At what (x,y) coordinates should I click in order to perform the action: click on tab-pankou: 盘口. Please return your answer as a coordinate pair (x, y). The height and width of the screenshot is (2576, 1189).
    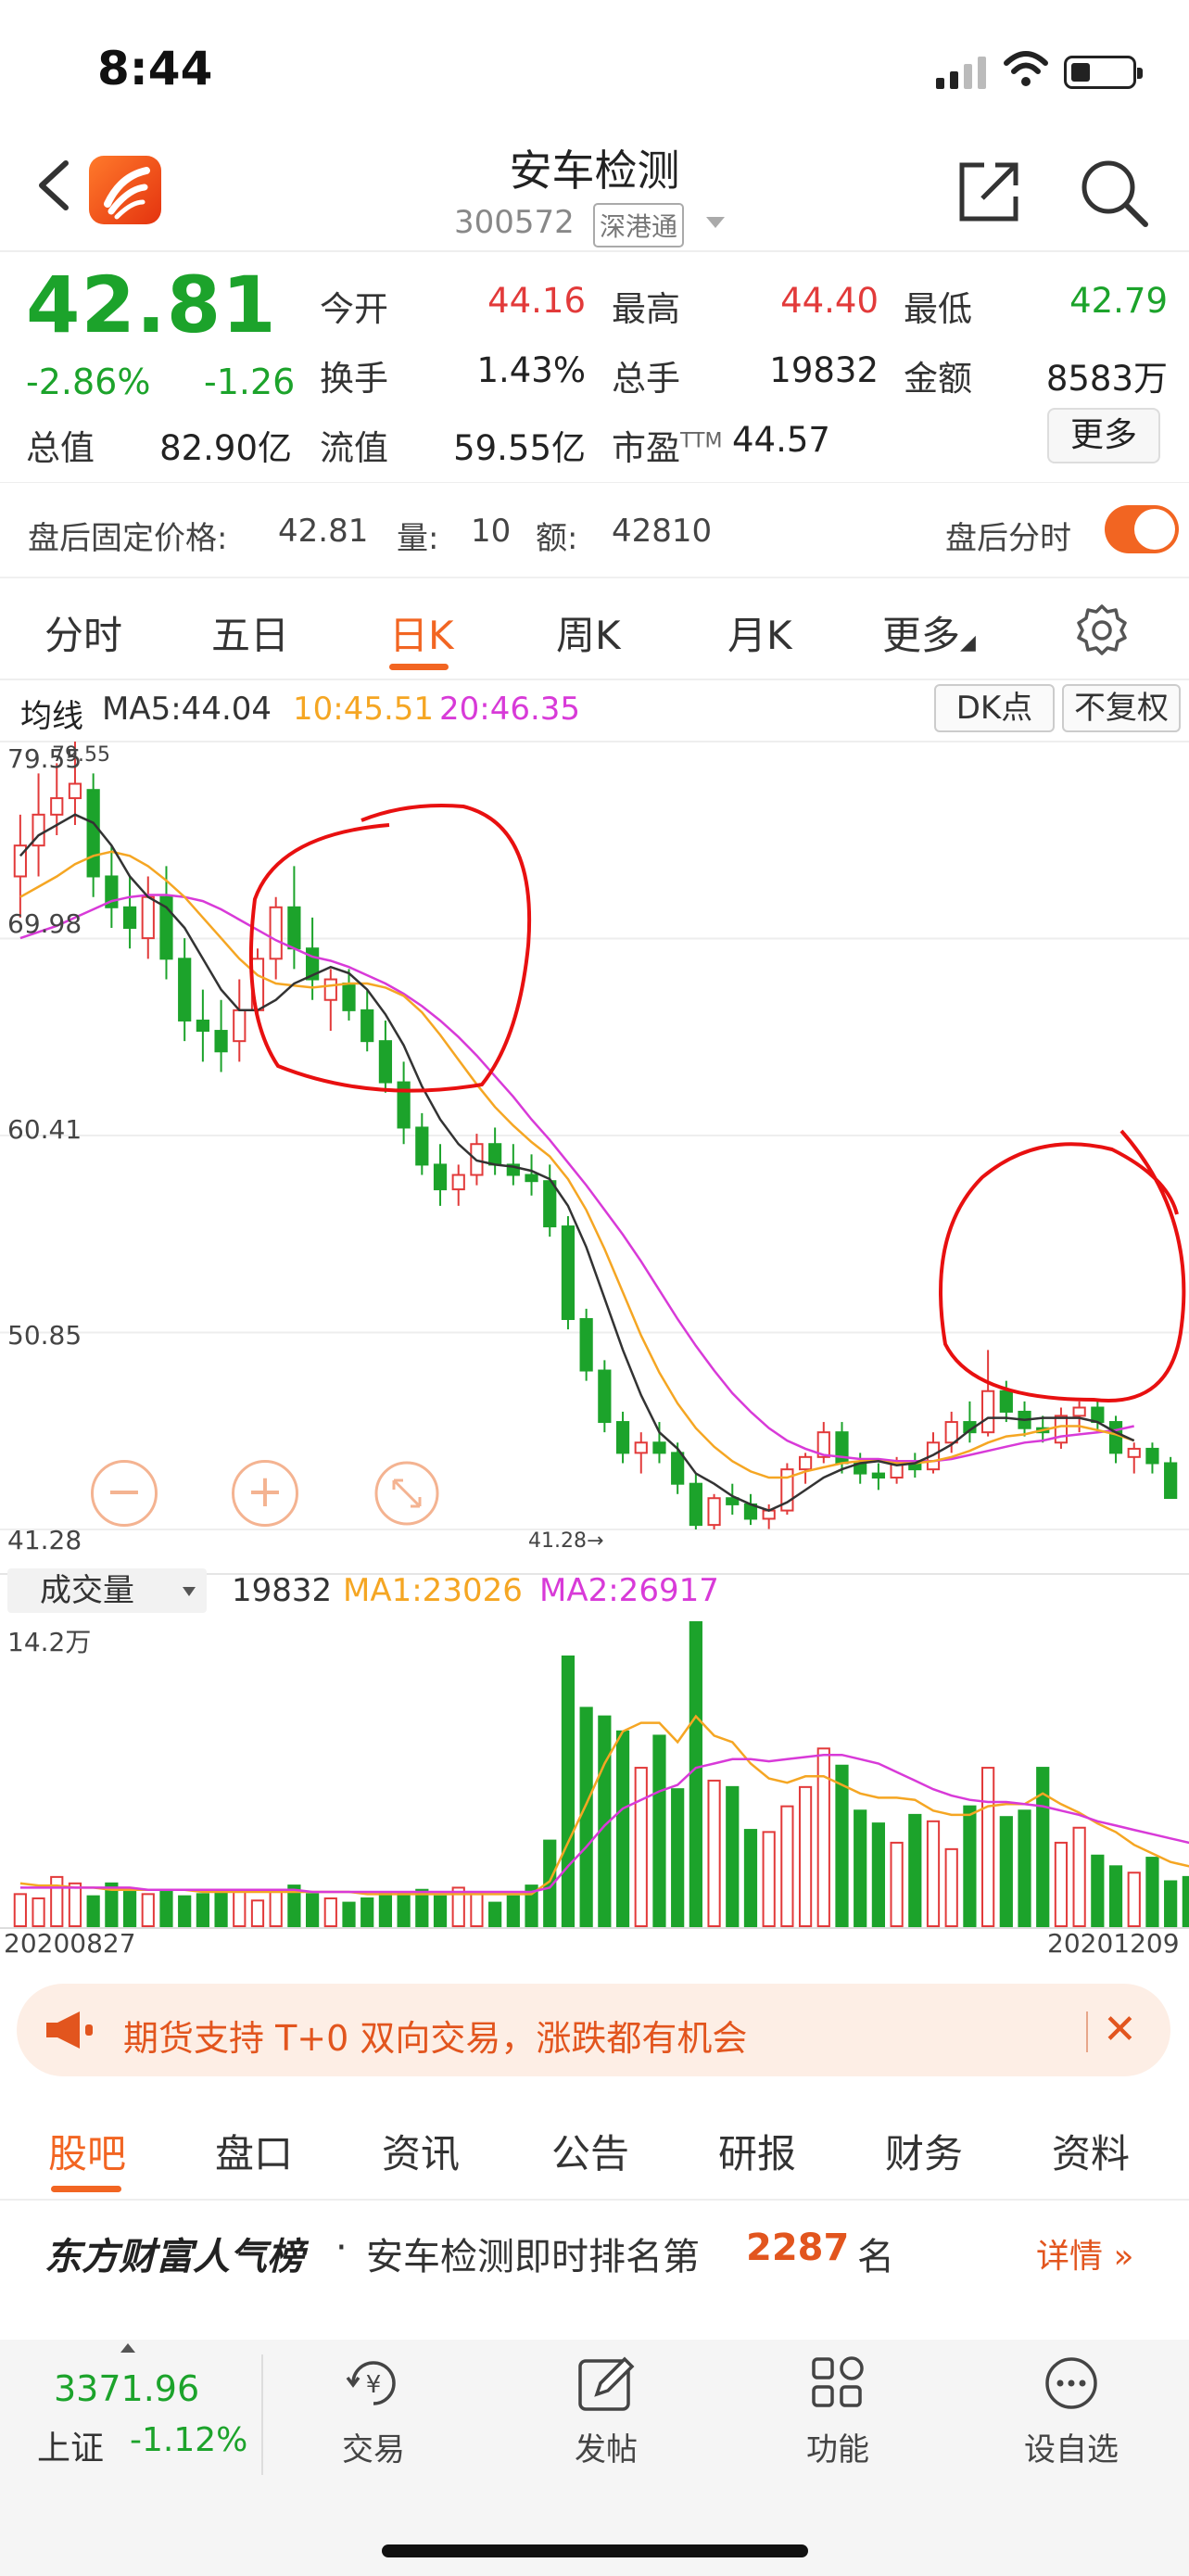
    Looking at the image, I should click on (254, 2151).